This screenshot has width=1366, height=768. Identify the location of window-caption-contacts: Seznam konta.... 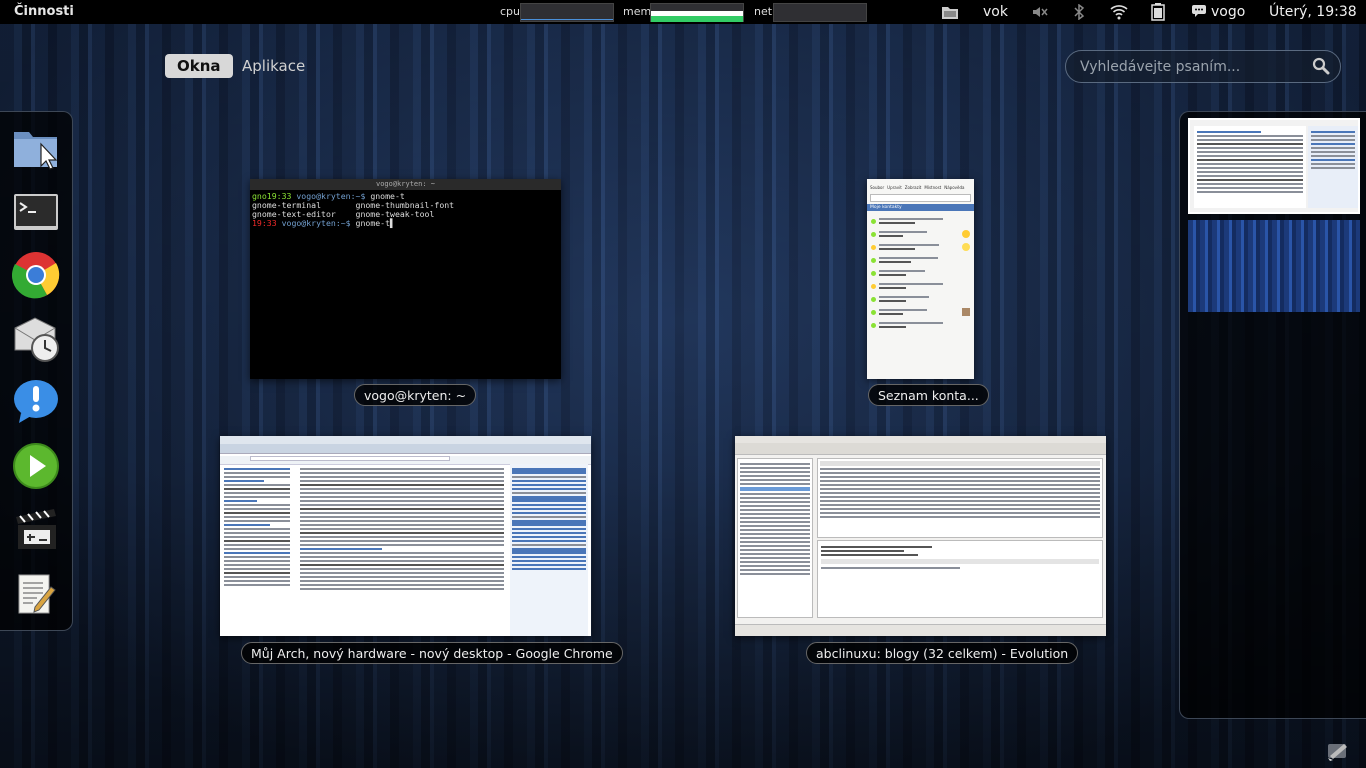
(928, 395).